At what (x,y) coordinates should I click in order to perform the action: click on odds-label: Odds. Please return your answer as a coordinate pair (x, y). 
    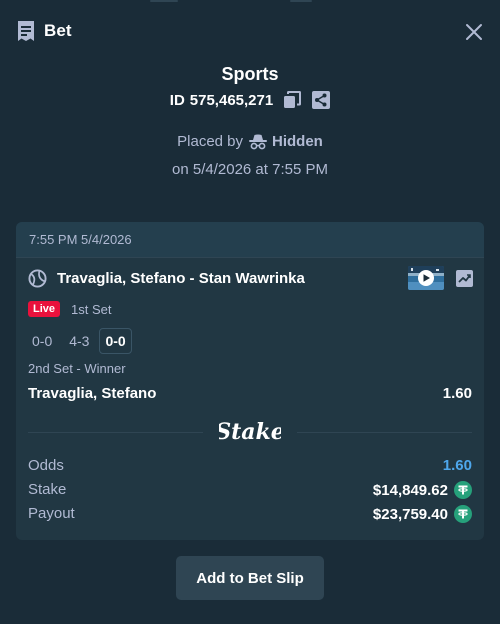
    Looking at the image, I should click on (46, 465).